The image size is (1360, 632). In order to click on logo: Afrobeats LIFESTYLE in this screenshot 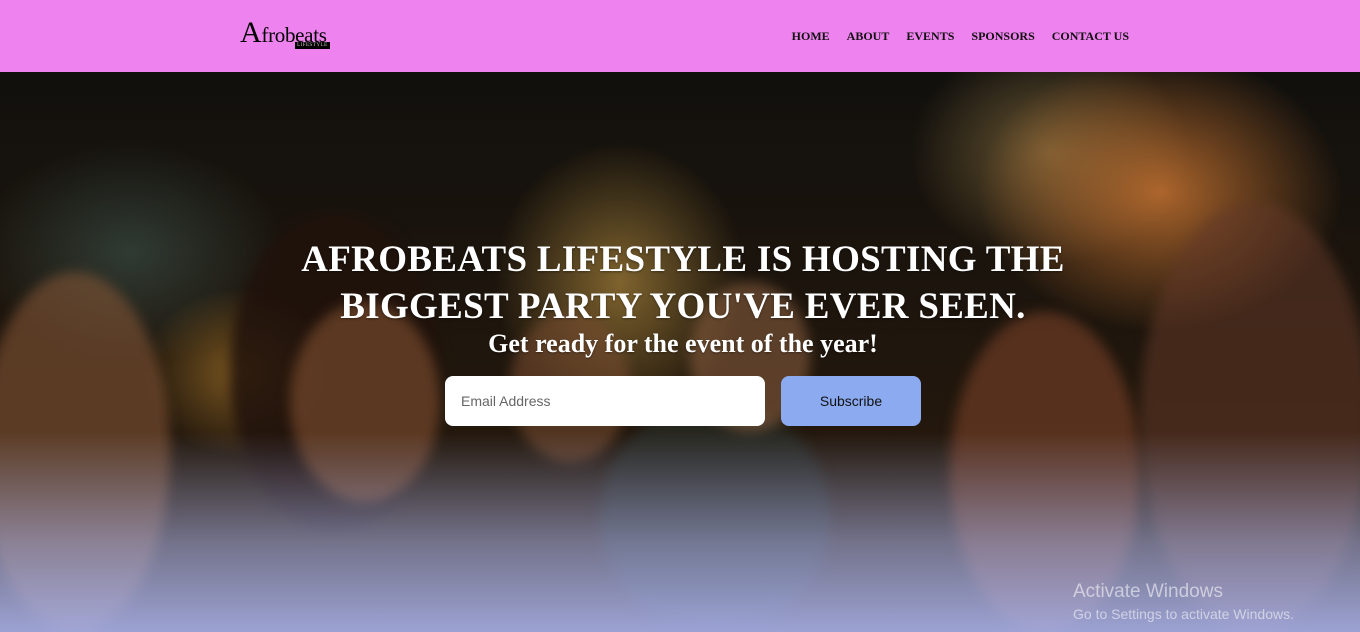, I will do `click(290, 35)`.